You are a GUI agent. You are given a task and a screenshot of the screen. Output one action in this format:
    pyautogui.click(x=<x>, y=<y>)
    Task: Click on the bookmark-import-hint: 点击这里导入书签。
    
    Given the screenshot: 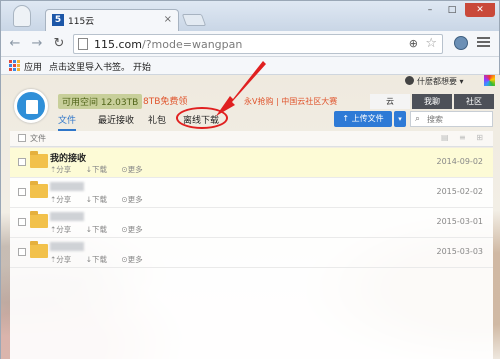 What is the action you would take?
    pyautogui.click(x=89, y=66)
    